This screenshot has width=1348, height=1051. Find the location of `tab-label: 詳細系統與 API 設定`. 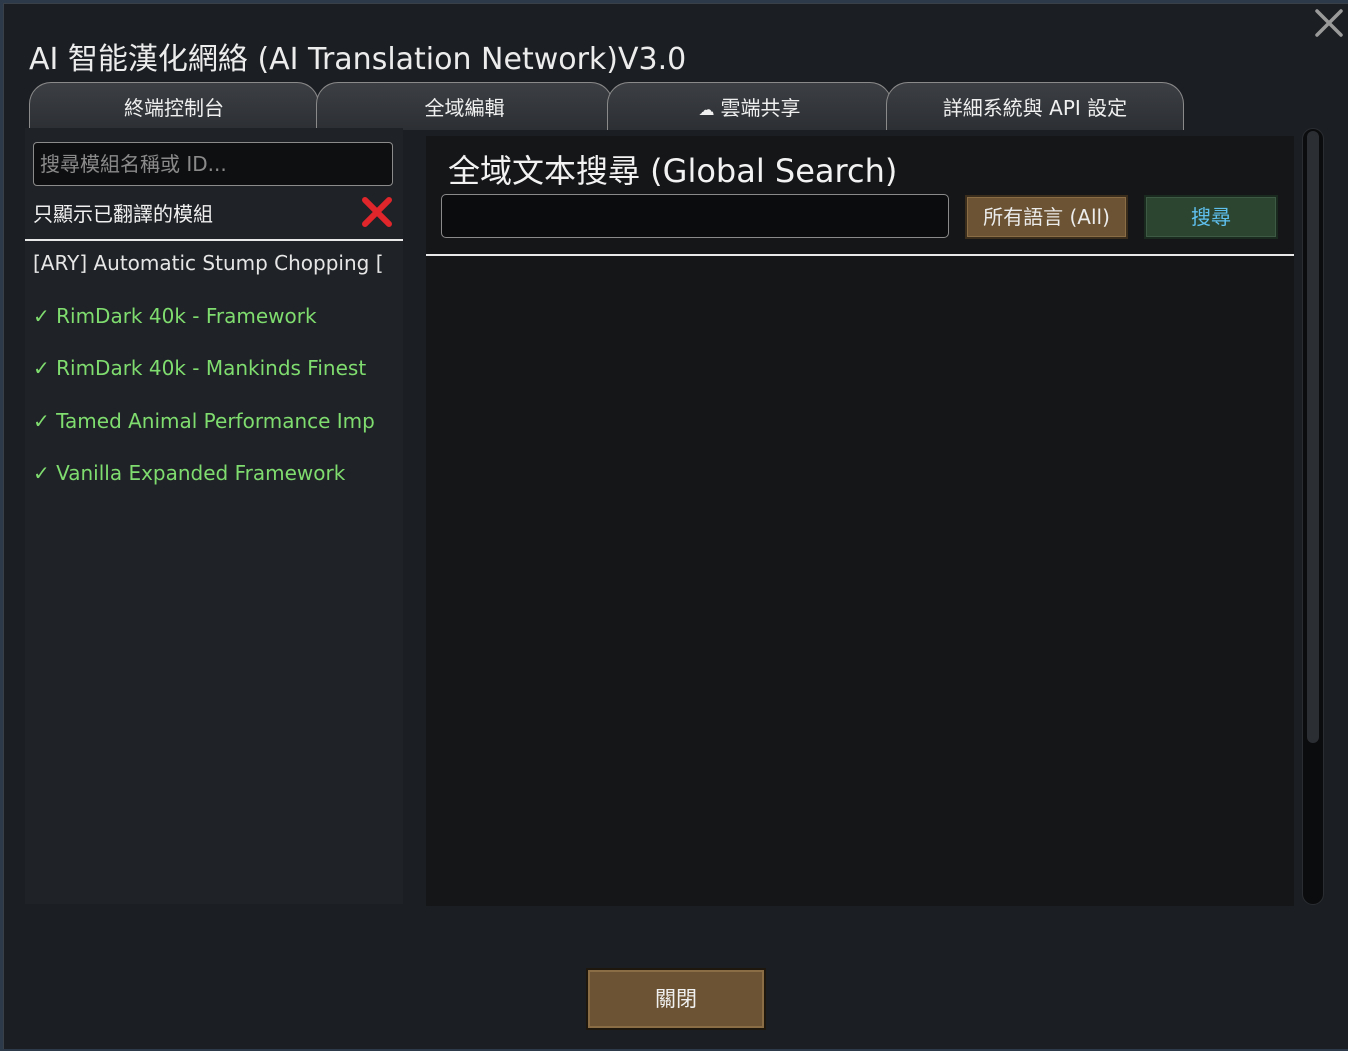

tab-label: 詳細系統與 API 設定 is located at coordinates (1035, 108).